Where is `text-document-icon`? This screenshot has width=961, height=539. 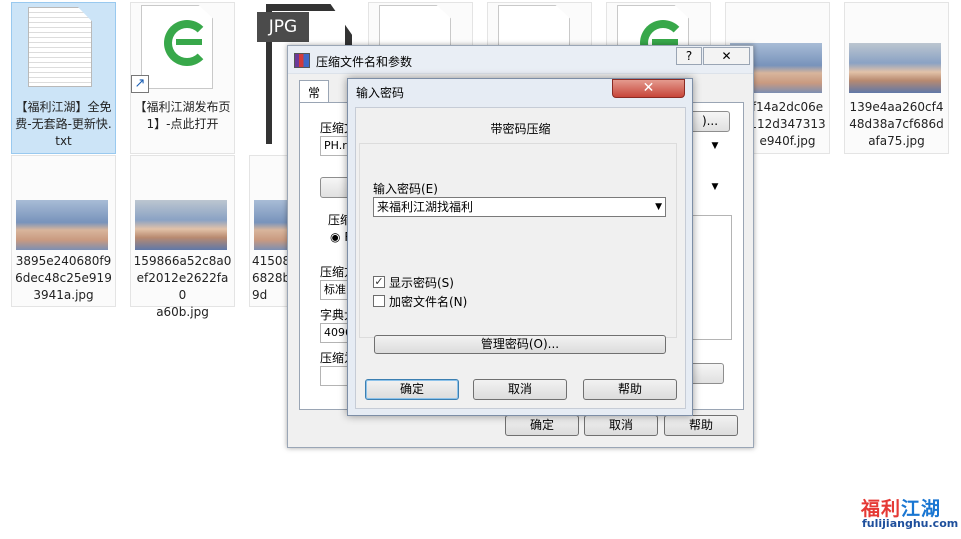
text-document-icon is located at coordinates (60, 47).